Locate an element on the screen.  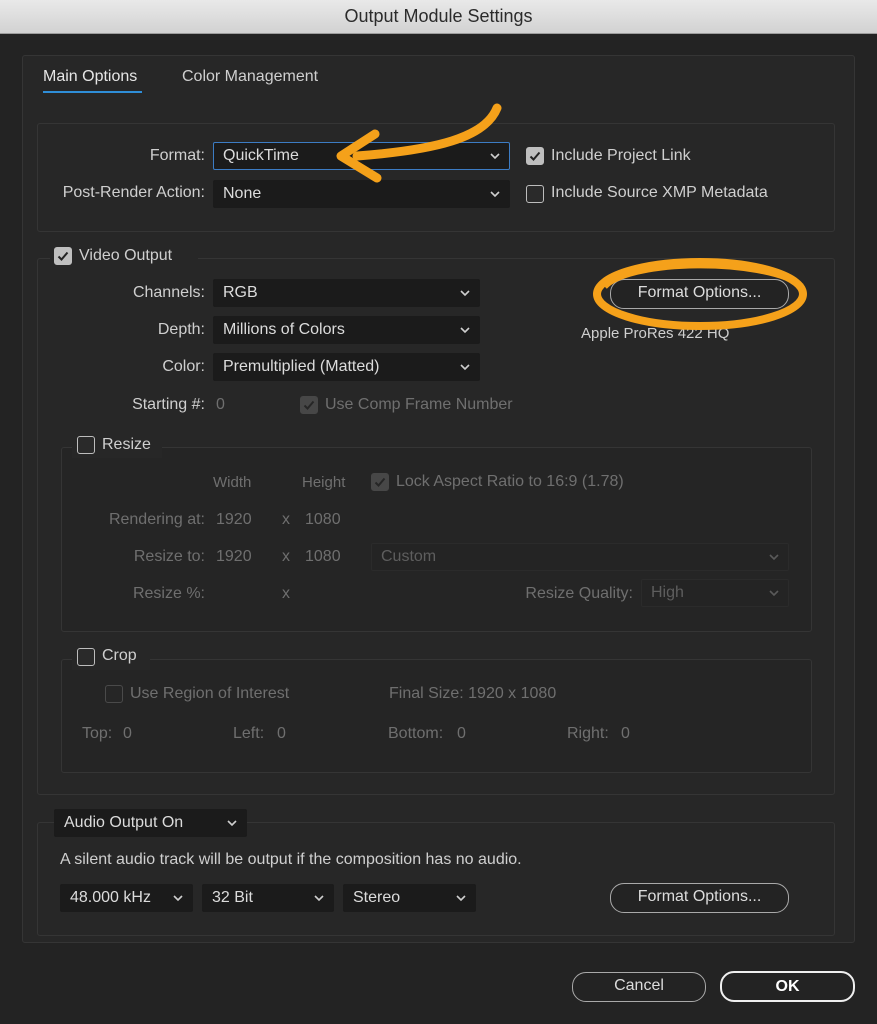
resize-checkbox is located at coordinates (86, 445).